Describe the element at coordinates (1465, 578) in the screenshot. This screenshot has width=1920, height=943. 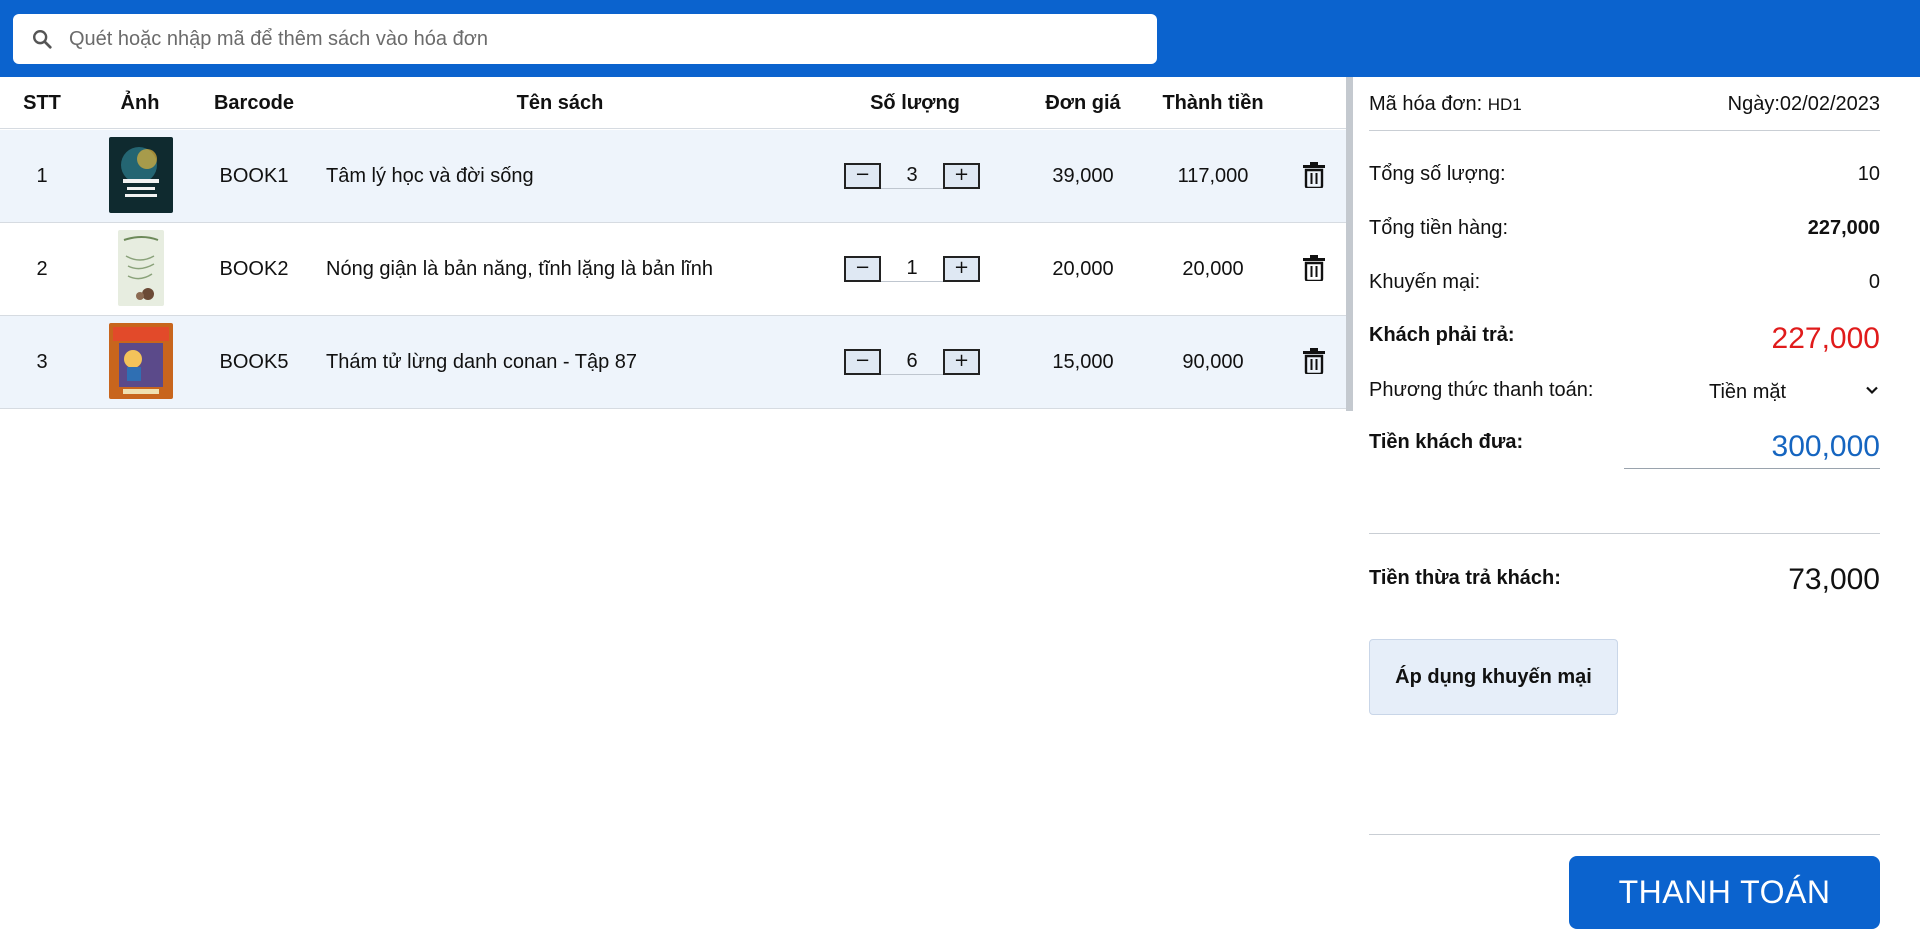
I see `change-label: Tiền thừa trả khách:` at that location.